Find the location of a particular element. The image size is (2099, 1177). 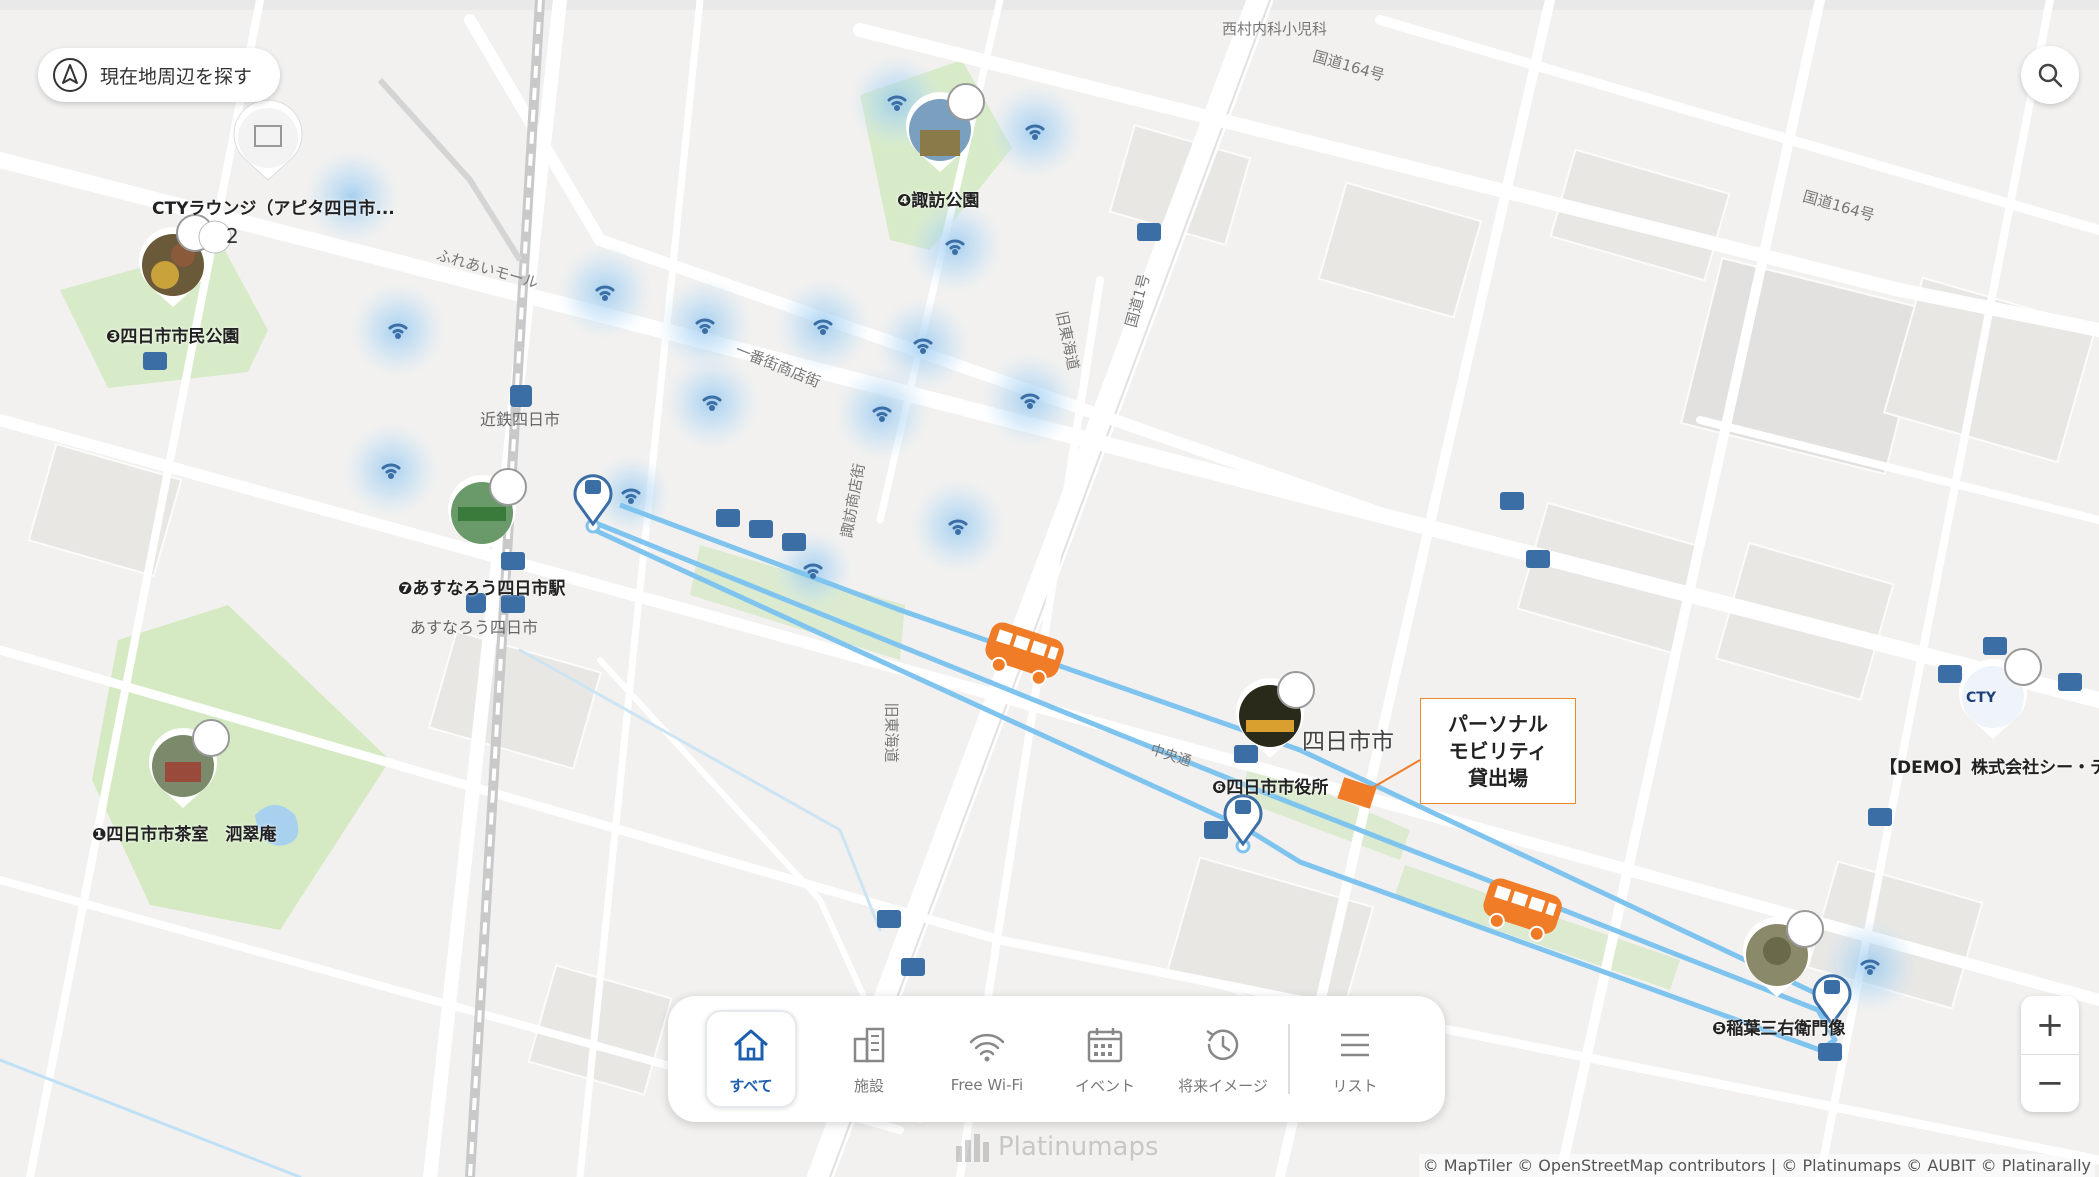

poi-label: ❺稲葉三右衛門像 is located at coordinates (1778, 1026).